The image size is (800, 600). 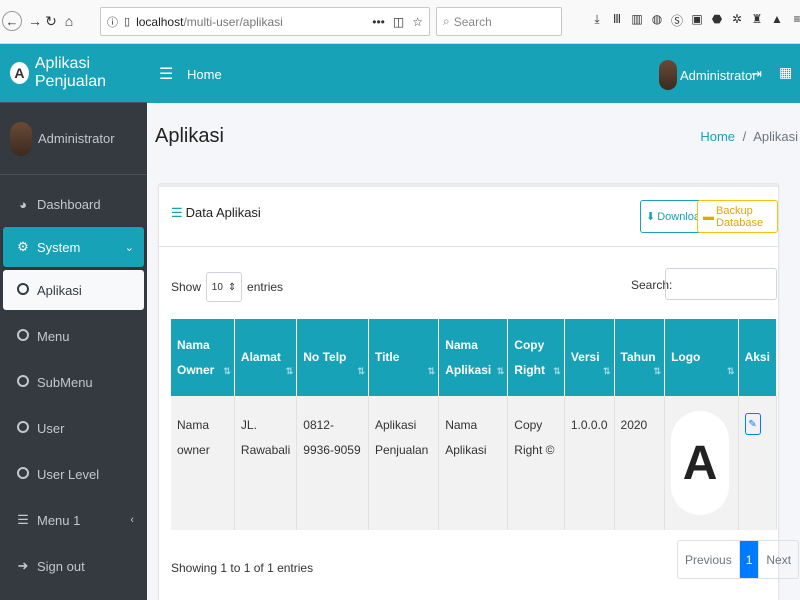 I want to click on sidebar-item-user: User, so click(x=73, y=428).